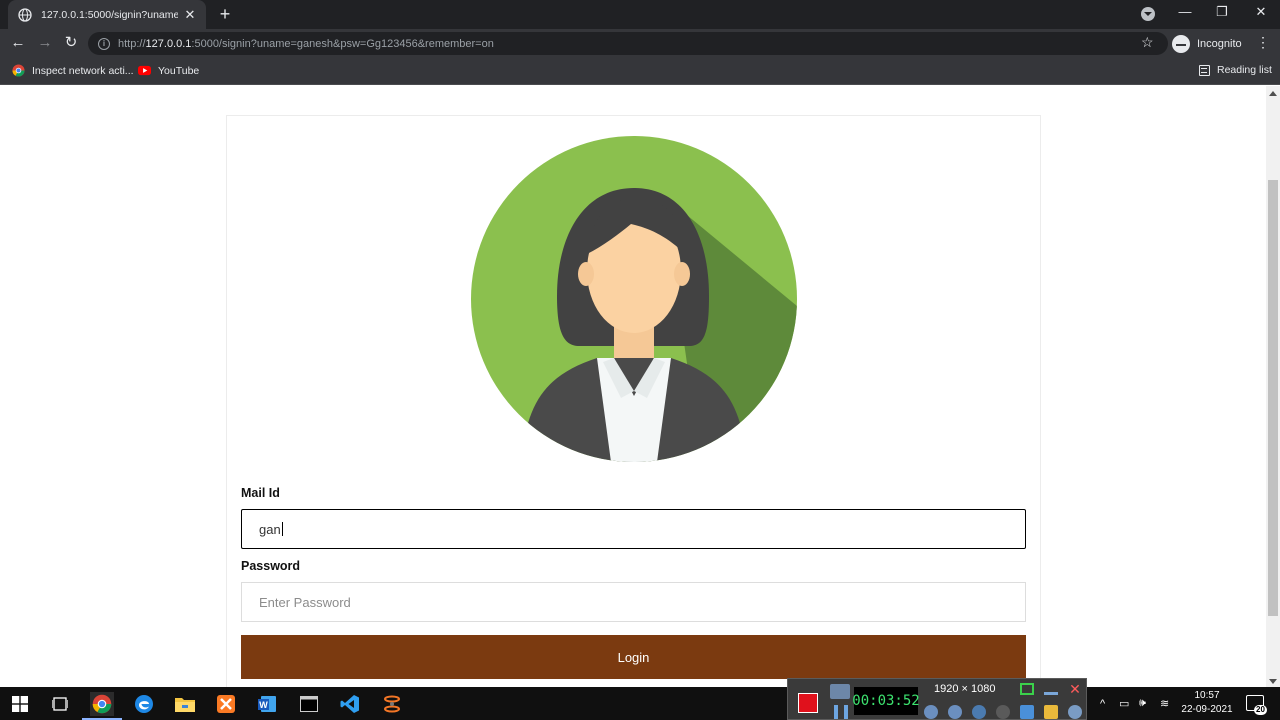  I want to click on restore-icon: ❐, so click(1222, 12).